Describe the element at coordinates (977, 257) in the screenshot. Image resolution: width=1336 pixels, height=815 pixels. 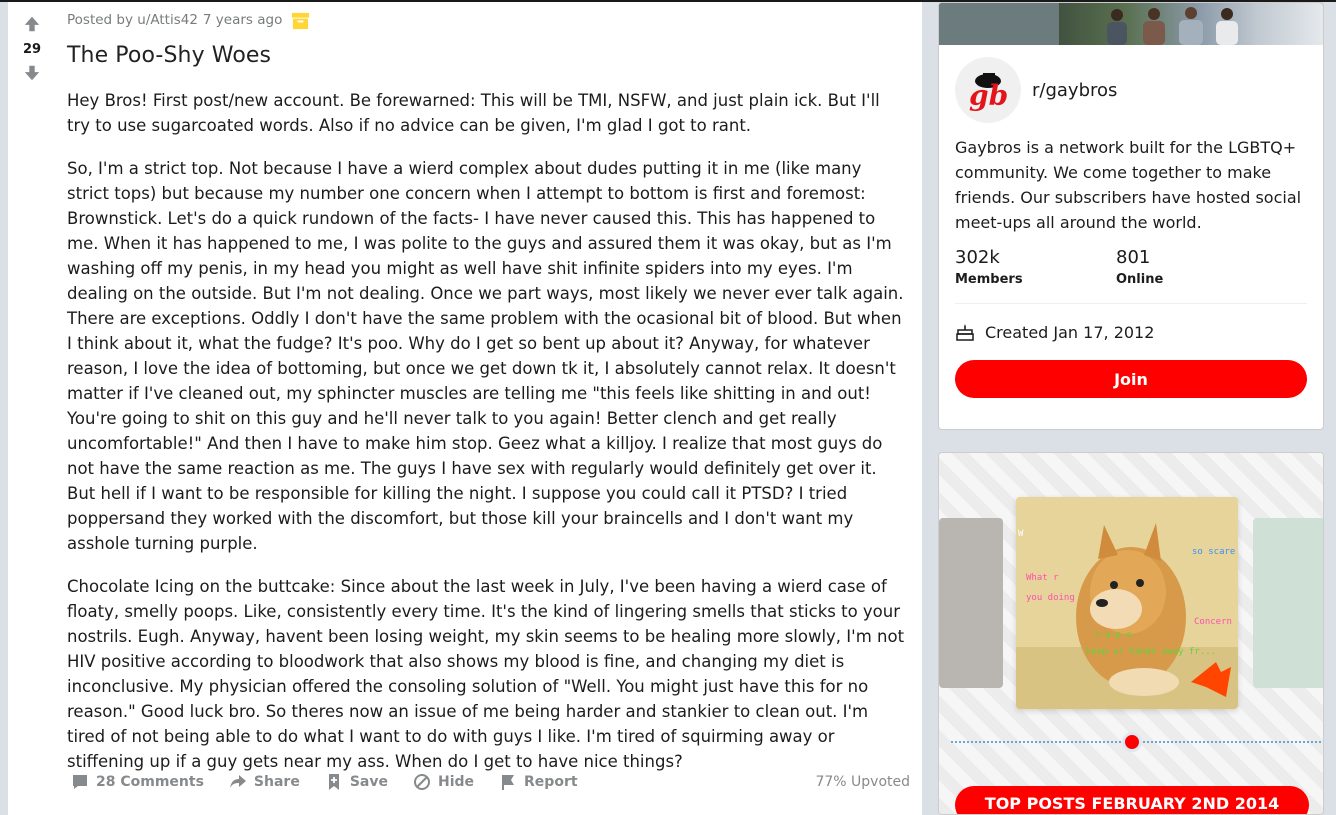
I see `members-count: 302k` at that location.